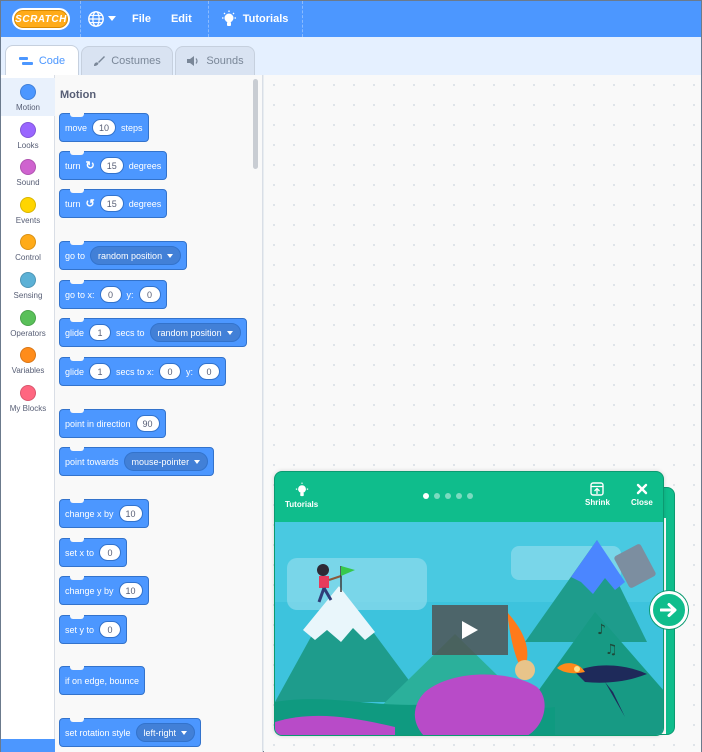 The image size is (702, 752). I want to click on add-extension-button, so click(28, 745).